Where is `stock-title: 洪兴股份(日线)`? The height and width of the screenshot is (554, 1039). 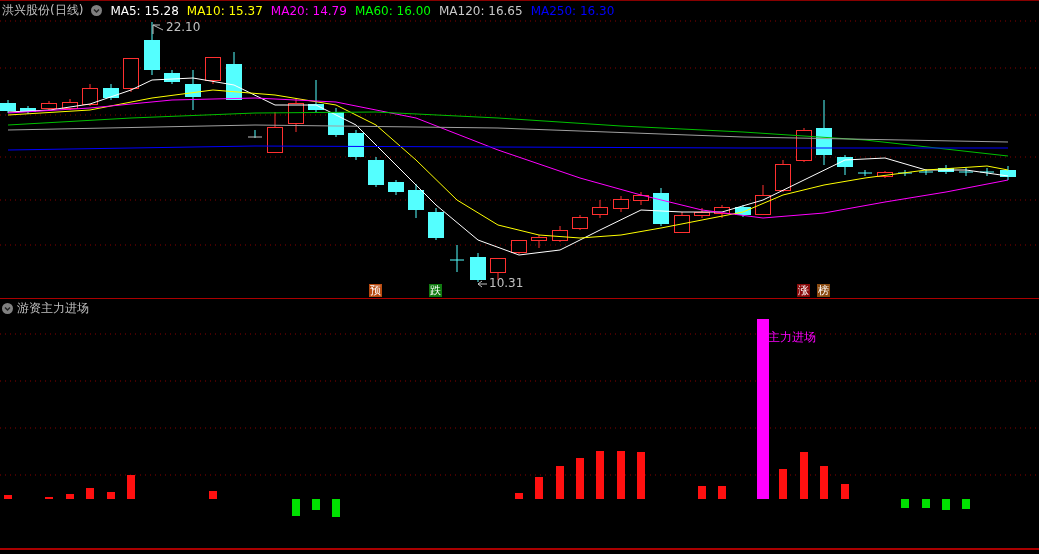
stock-title: 洪兴股份(日线) is located at coordinates (43, 10).